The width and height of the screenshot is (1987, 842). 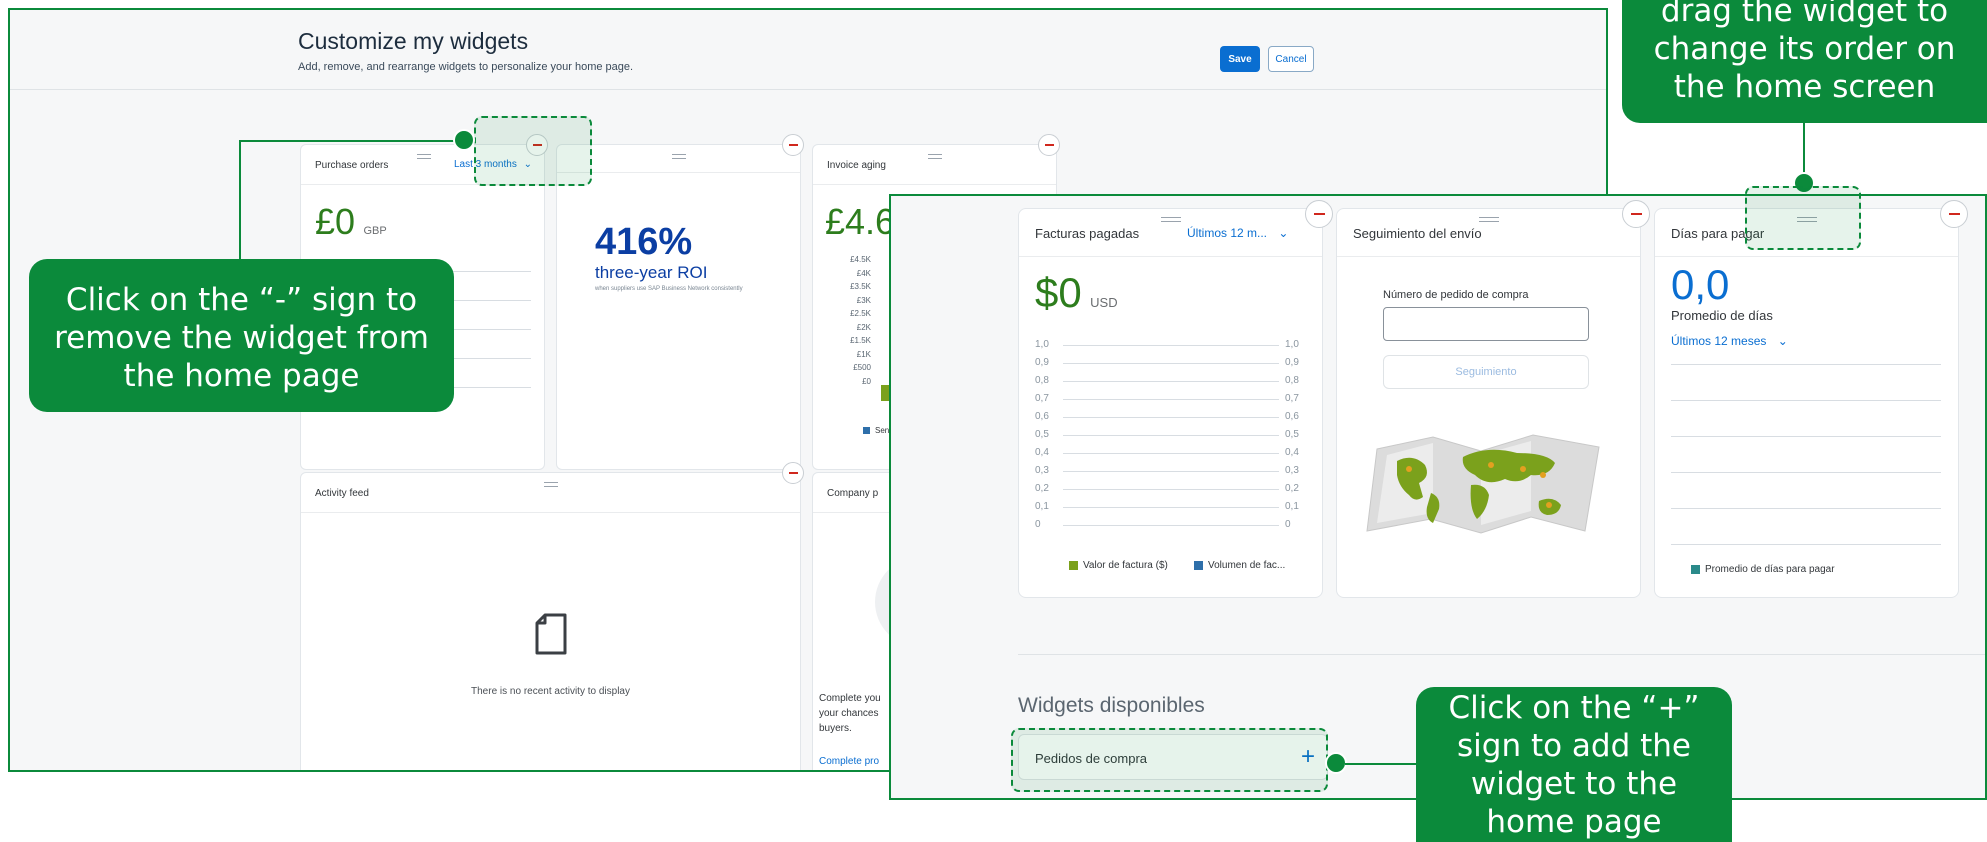 What do you see at coordinates (866, 381) in the screenshot?
I see `y-tick-label: £0` at bounding box center [866, 381].